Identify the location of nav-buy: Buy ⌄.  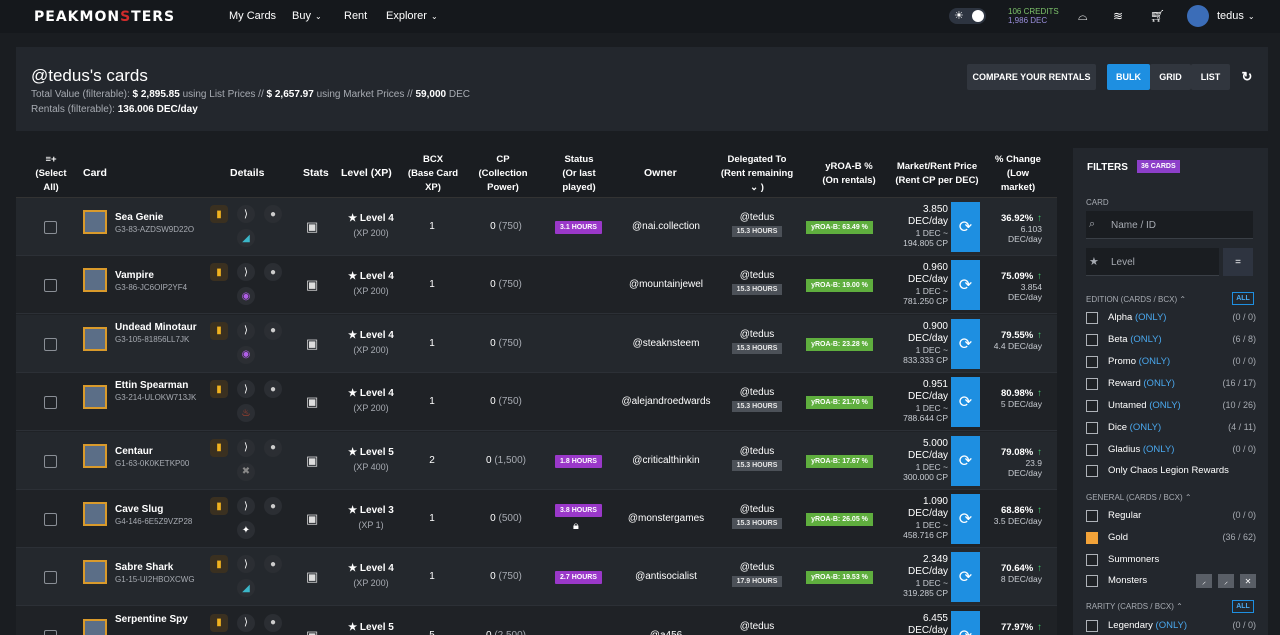
(307, 16).